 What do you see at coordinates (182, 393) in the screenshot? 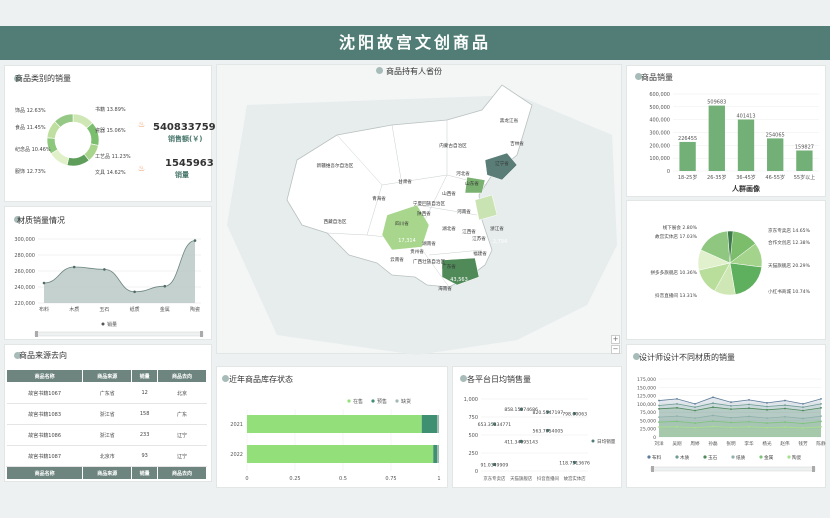
I see `table-cell: 北京` at bounding box center [182, 393].